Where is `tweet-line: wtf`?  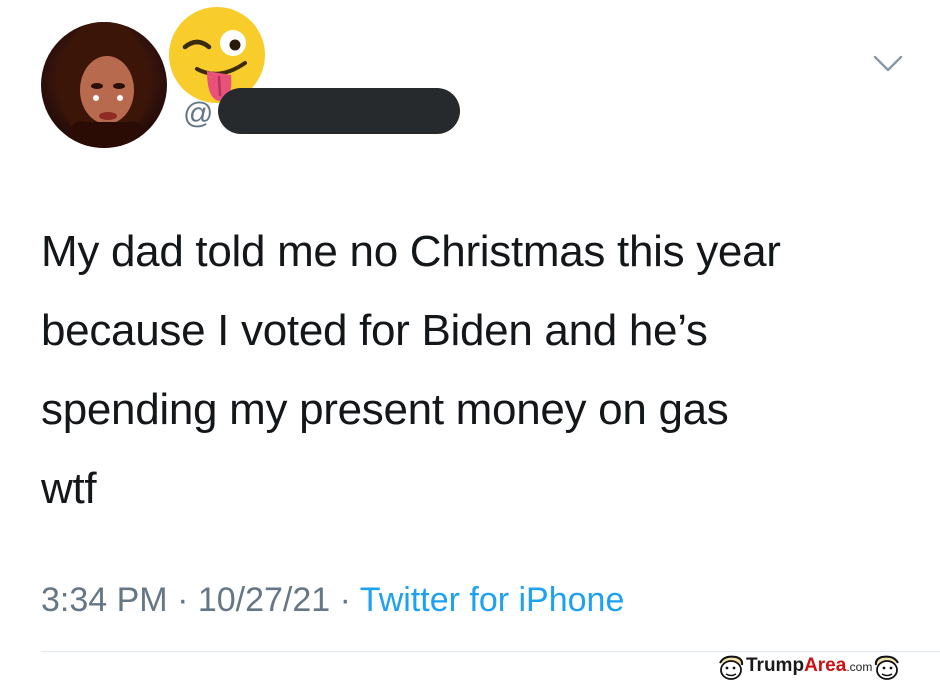
tweet-line: wtf is located at coordinates (69, 488).